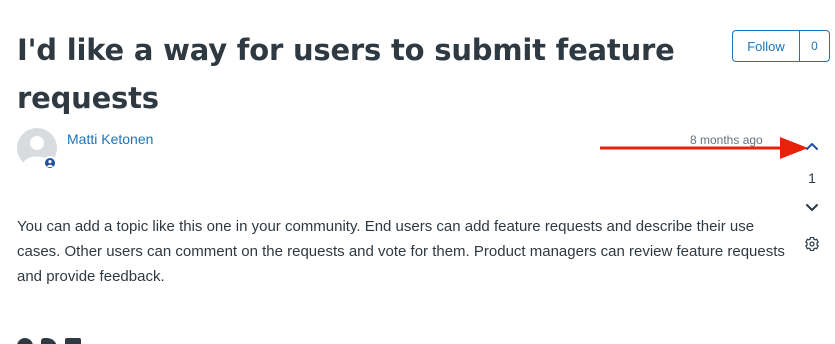 The height and width of the screenshot is (344, 835). Describe the element at coordinates (766, 46) in the screenshot. I see `follow-button: Follow` at that location.